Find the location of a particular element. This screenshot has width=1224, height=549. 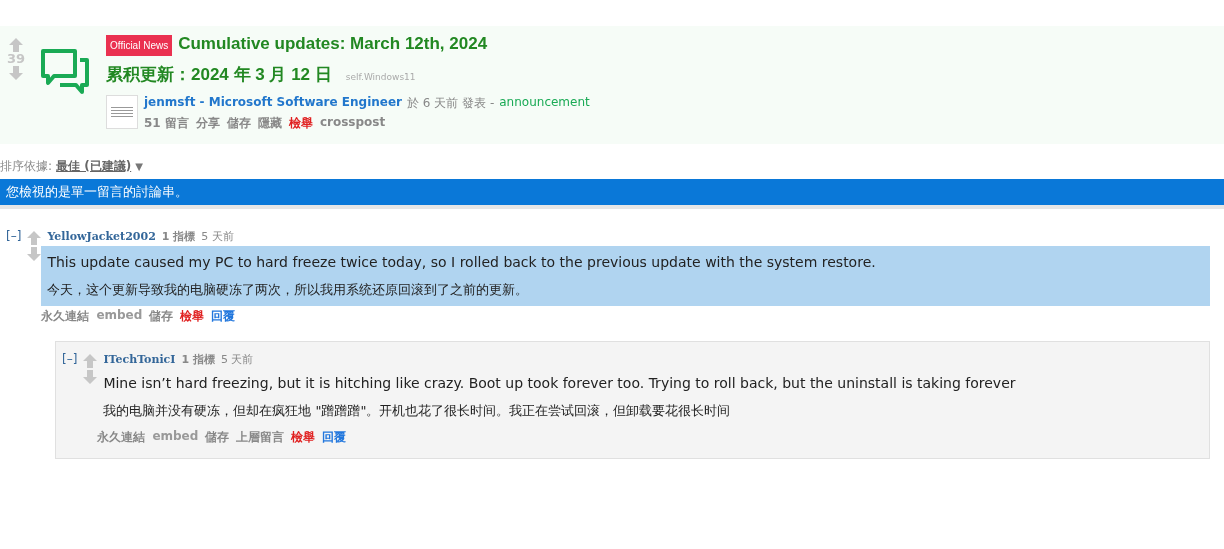

author-link: YellowJacket2002 is located at coordinates (101, 236).